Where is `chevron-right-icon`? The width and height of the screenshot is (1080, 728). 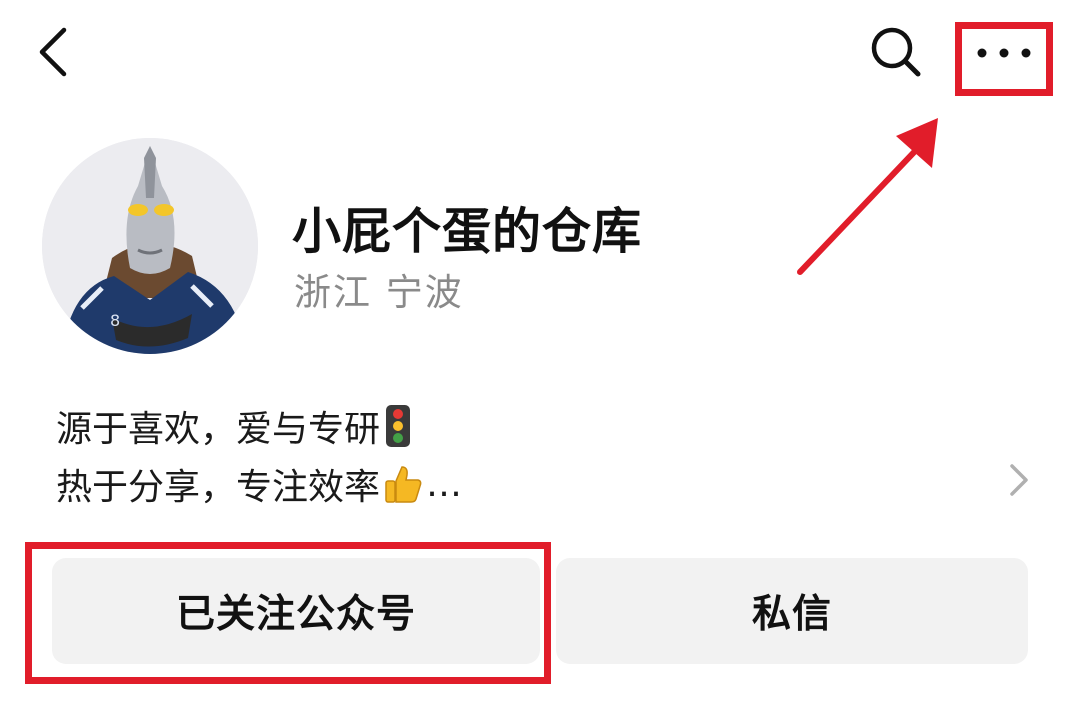 chevron-right-icon is located at coordinates (1019, 480).